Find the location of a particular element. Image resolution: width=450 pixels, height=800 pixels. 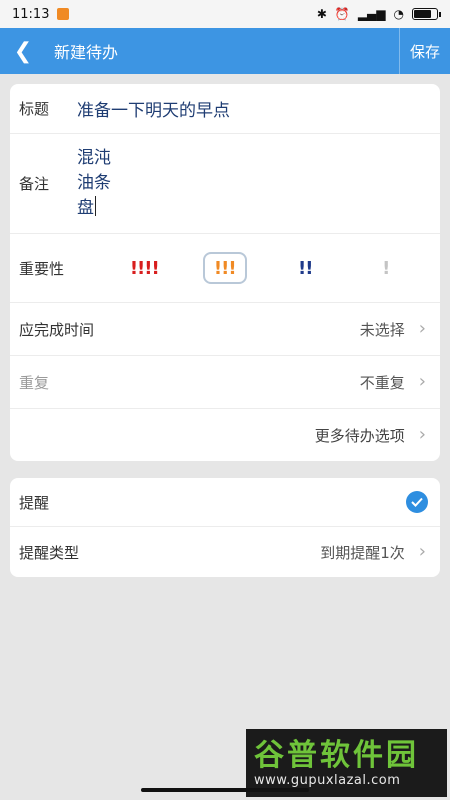

importance-selector: !!!! !!! !! ! is located at coordinates (265, 268).